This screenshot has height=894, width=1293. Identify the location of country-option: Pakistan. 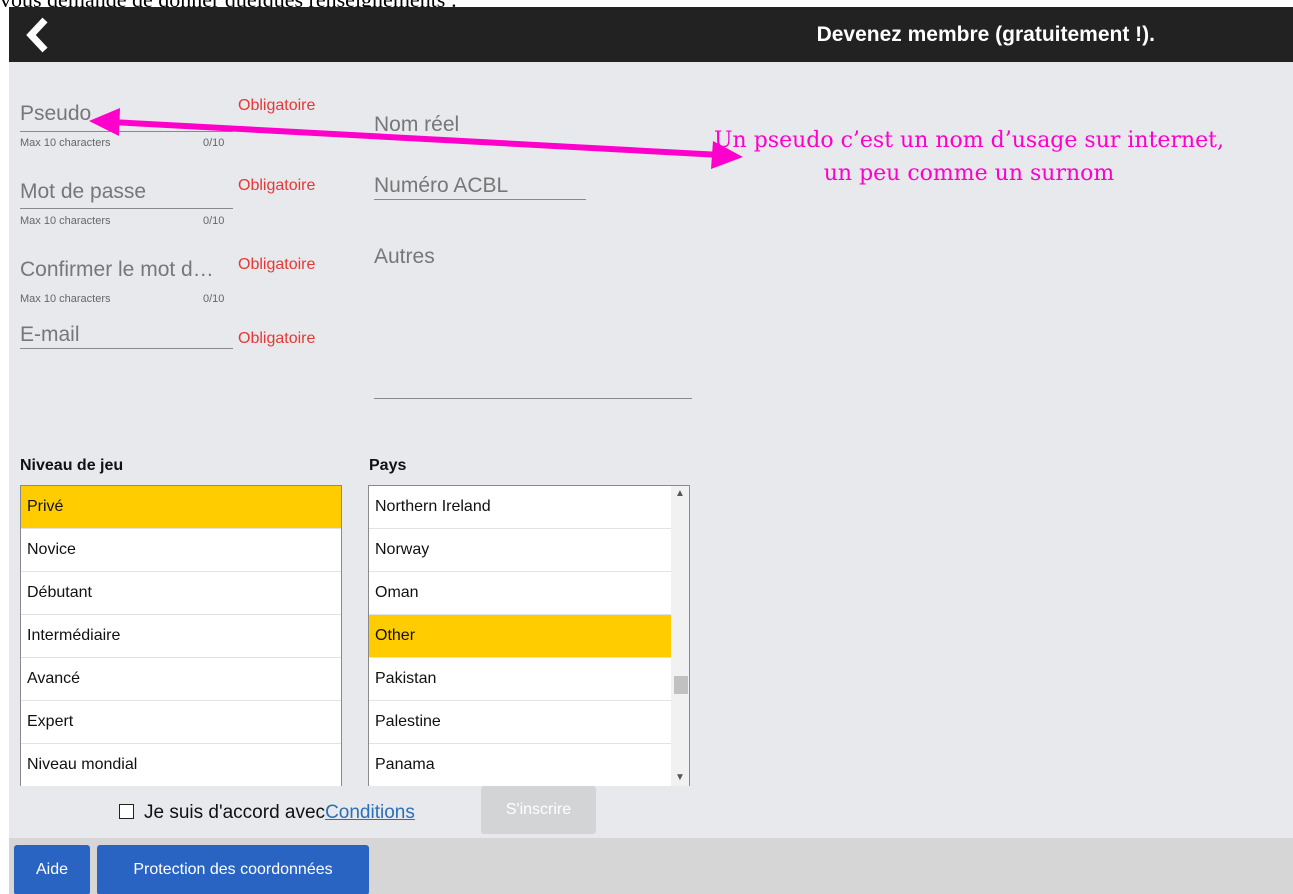
(520, 679).